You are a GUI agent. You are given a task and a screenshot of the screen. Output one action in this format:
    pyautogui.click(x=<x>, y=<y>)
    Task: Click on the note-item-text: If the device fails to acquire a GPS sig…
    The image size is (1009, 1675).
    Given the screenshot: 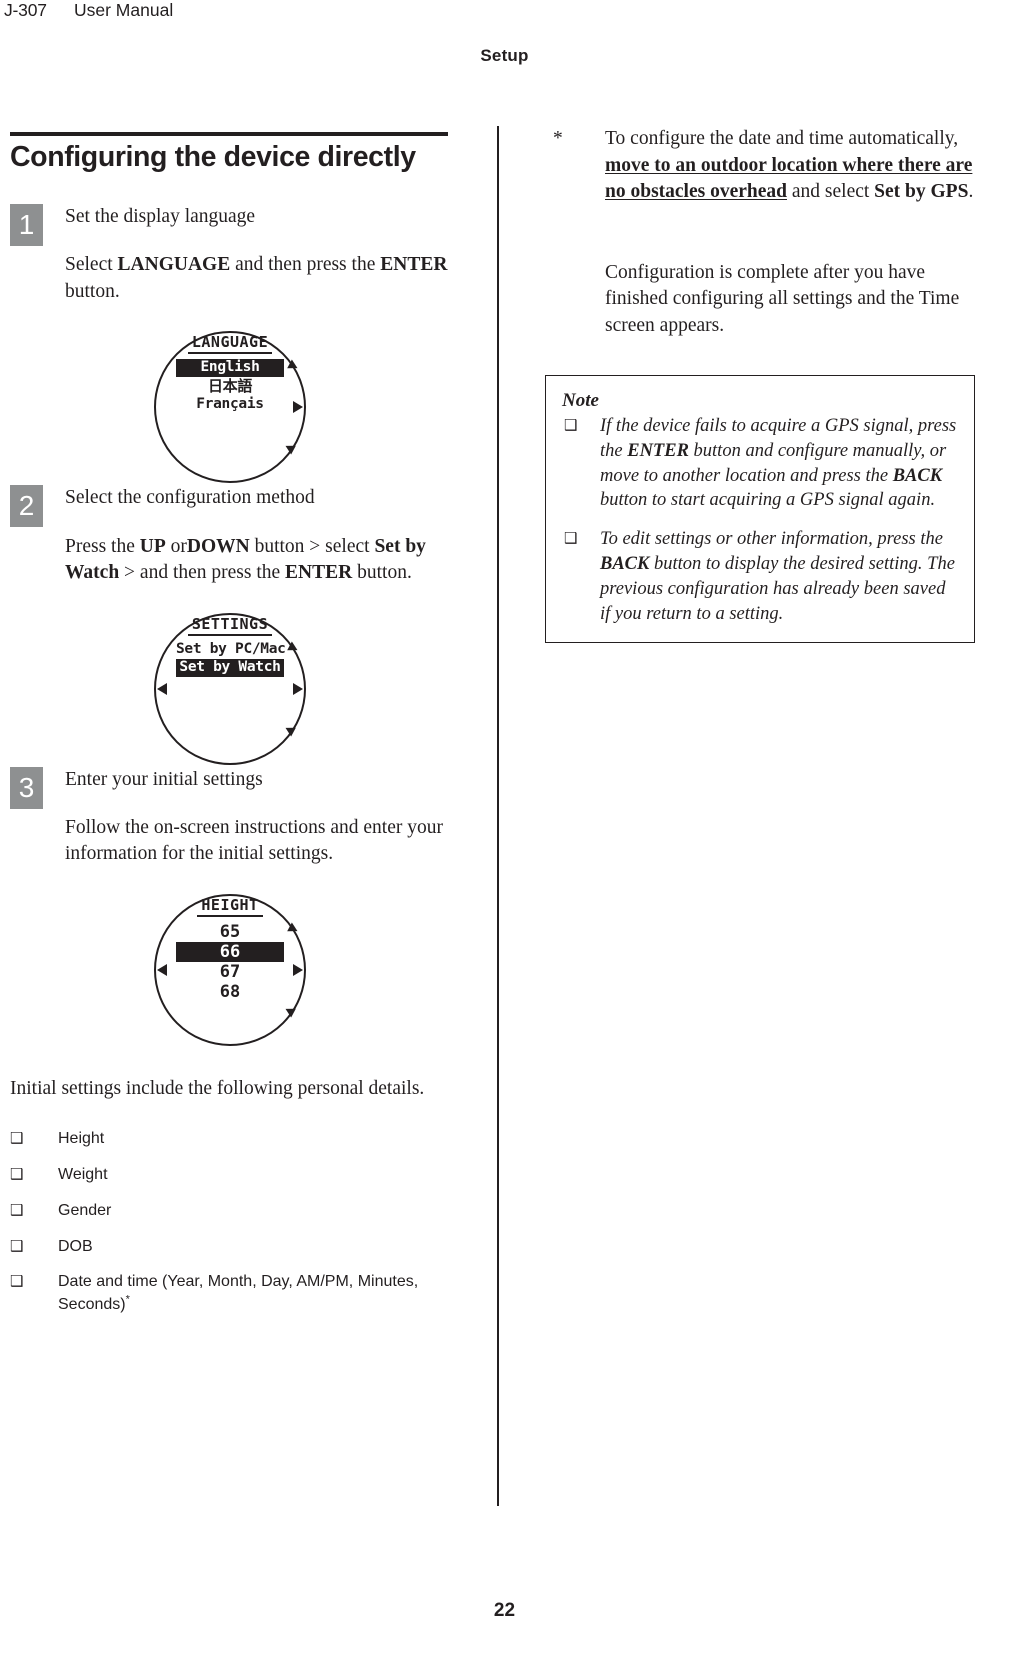 What is the action you would take?
    pyautogui.click(x=778, y=463)
    